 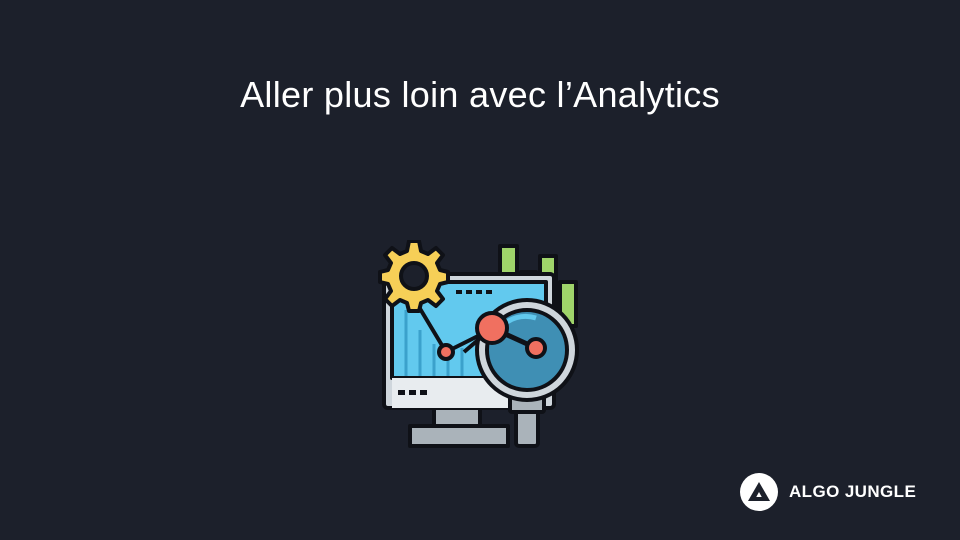 What do you see at coordinates (759, 492) in the screenshot?
I see `algo-jungle-logo-icon` at bounding box center [759, 492].